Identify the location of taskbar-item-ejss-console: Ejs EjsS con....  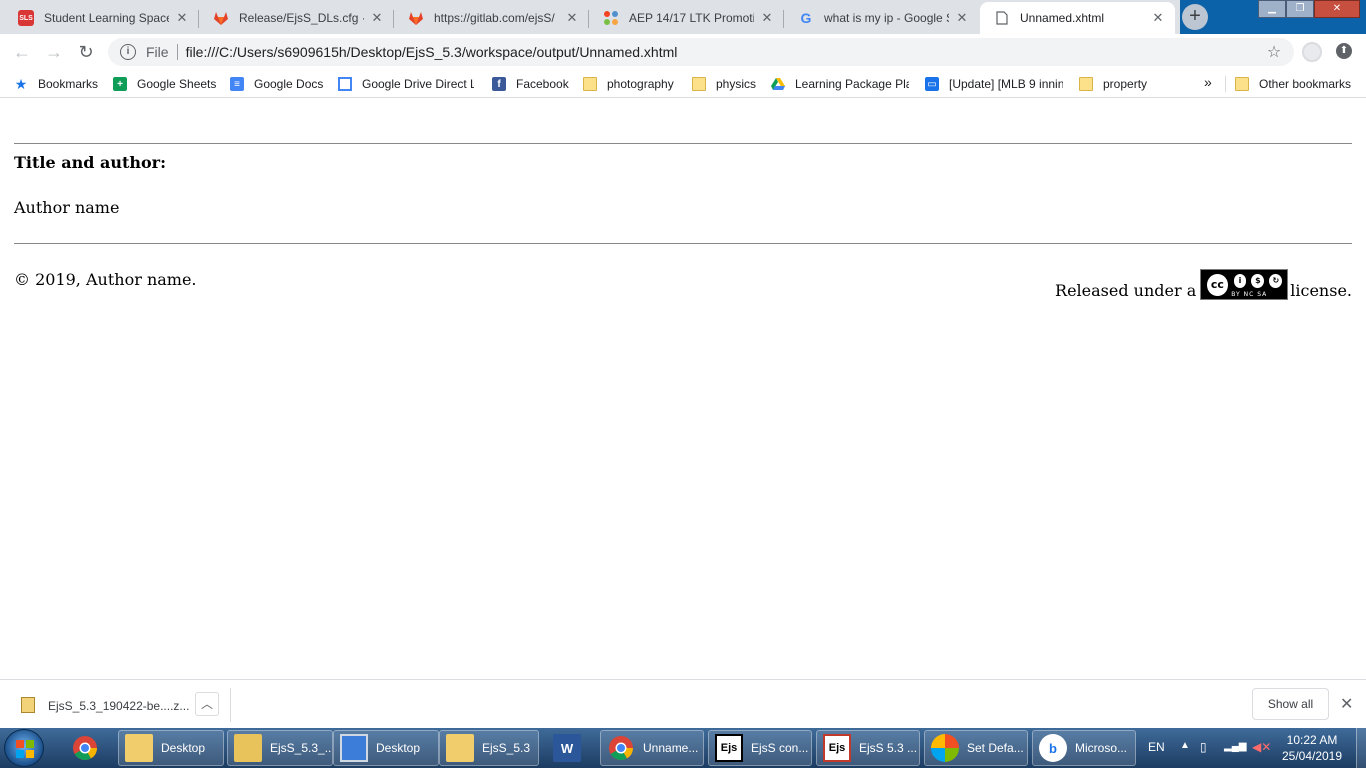
(760, 748).